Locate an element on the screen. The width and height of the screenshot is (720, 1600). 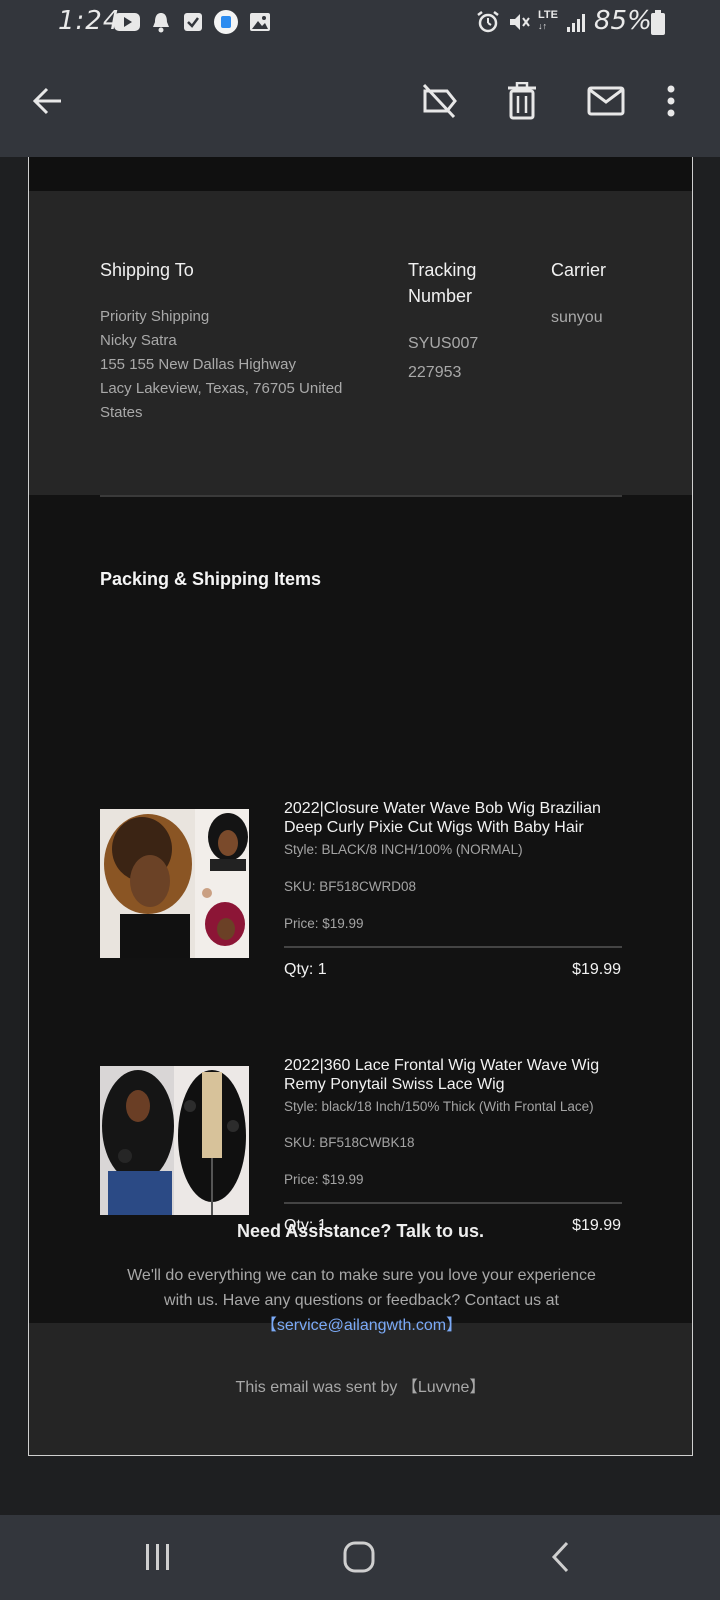
security-icon is located at coordinates (226, 22).